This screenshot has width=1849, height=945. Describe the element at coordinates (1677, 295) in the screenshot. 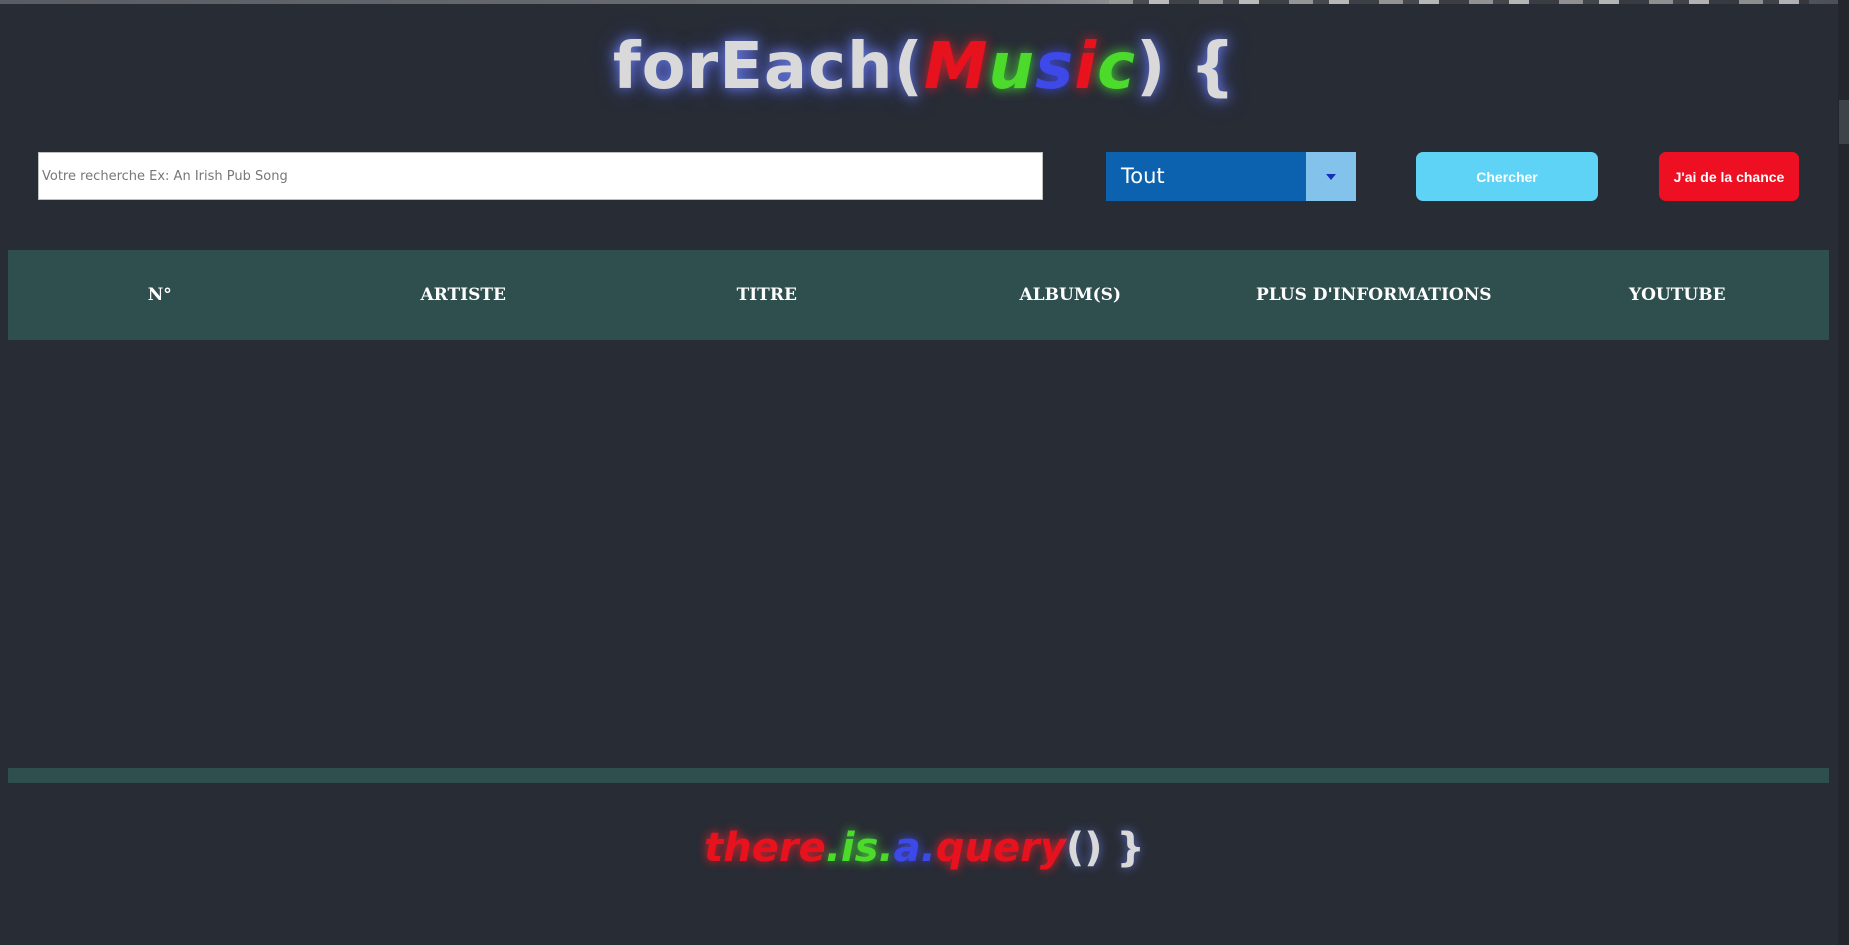

I see `column-header-youtube: YOUTUBE` at that location.